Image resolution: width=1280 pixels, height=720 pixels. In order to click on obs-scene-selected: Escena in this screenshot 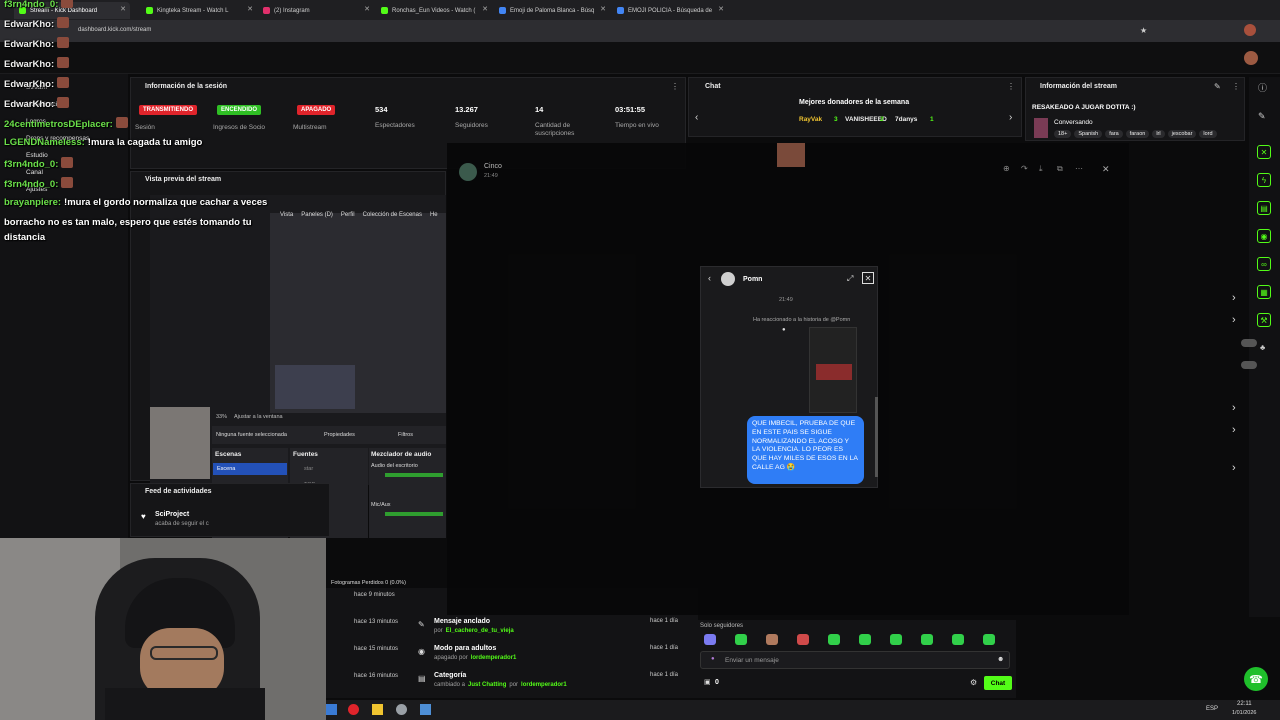, I will do `click(250, 469)`.